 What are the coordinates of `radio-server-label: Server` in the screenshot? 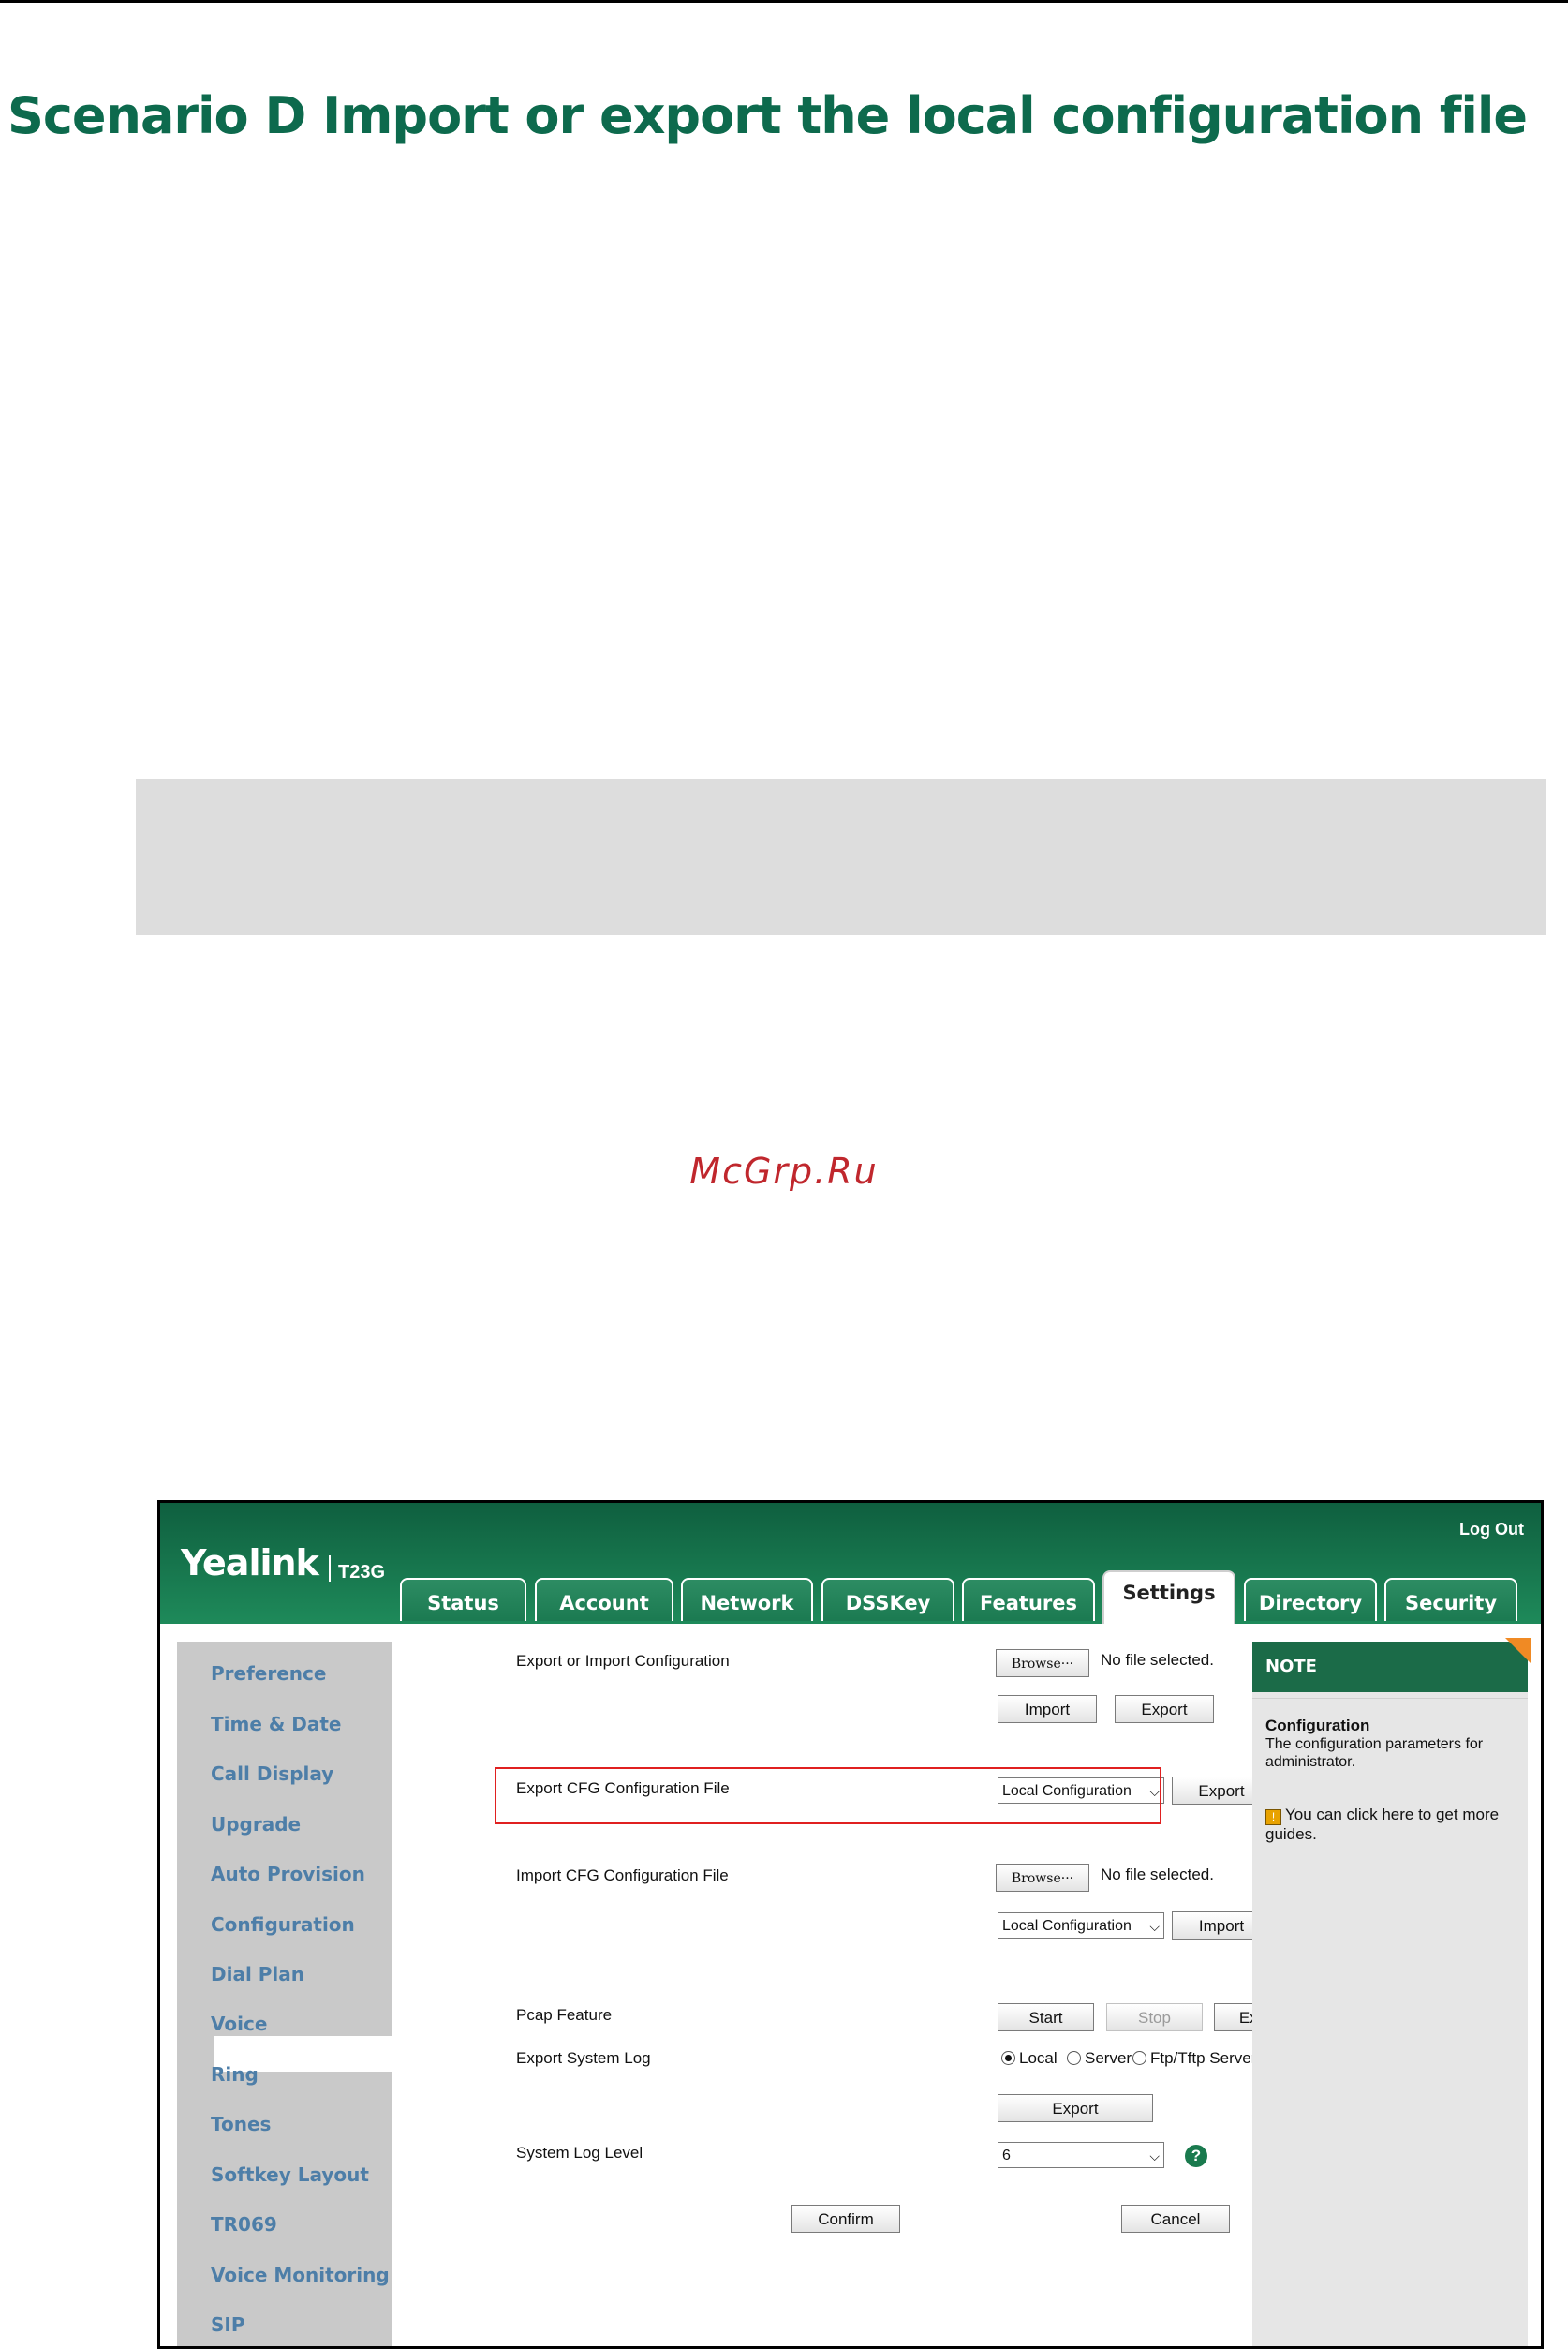 It's located at (1108, 2058).